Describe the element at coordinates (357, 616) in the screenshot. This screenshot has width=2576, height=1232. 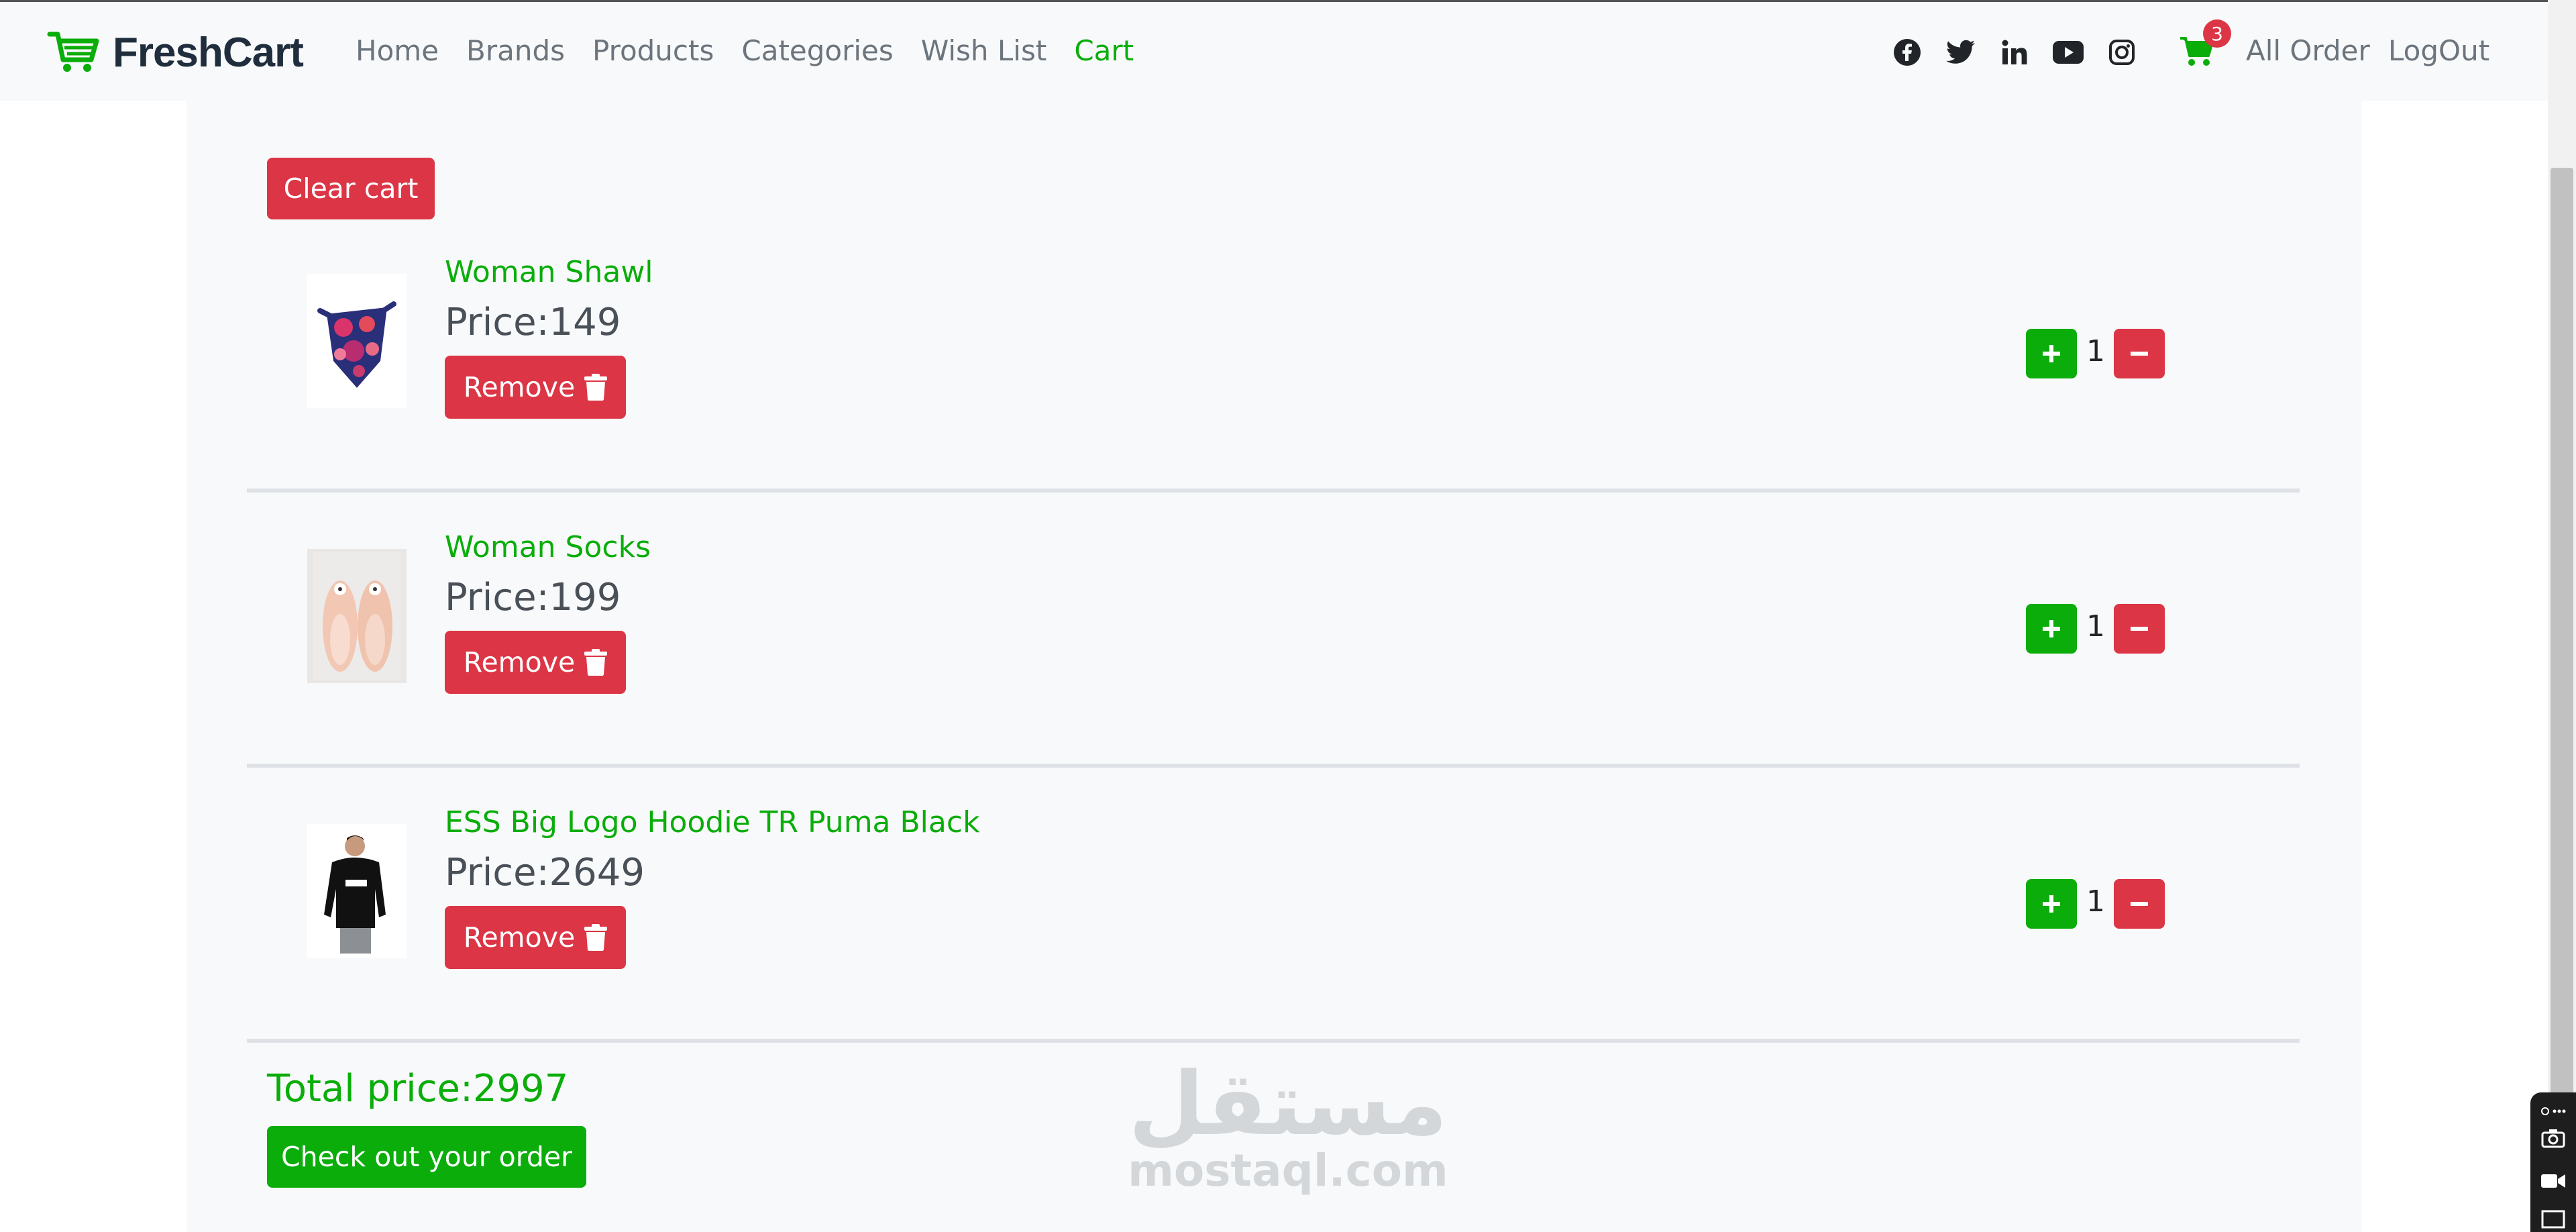
I see `product-image-socks` at that location.